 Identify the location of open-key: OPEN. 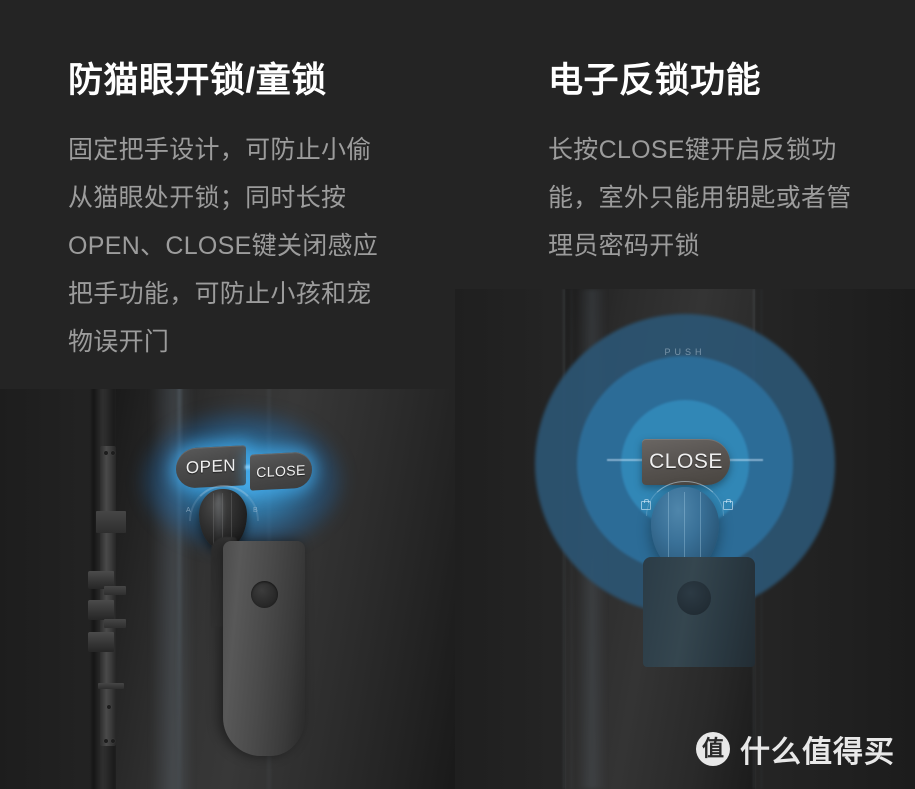
(211, 467).